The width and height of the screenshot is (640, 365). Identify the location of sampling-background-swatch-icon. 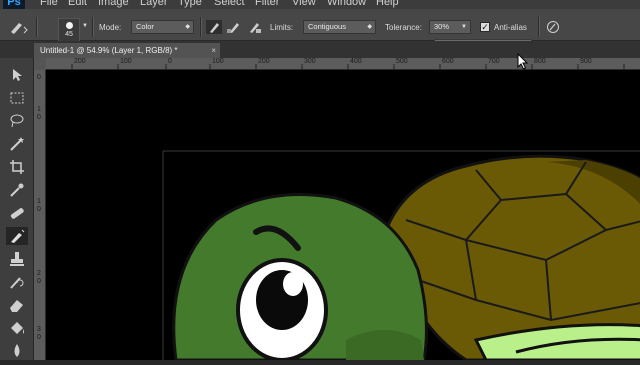
(254, 27).